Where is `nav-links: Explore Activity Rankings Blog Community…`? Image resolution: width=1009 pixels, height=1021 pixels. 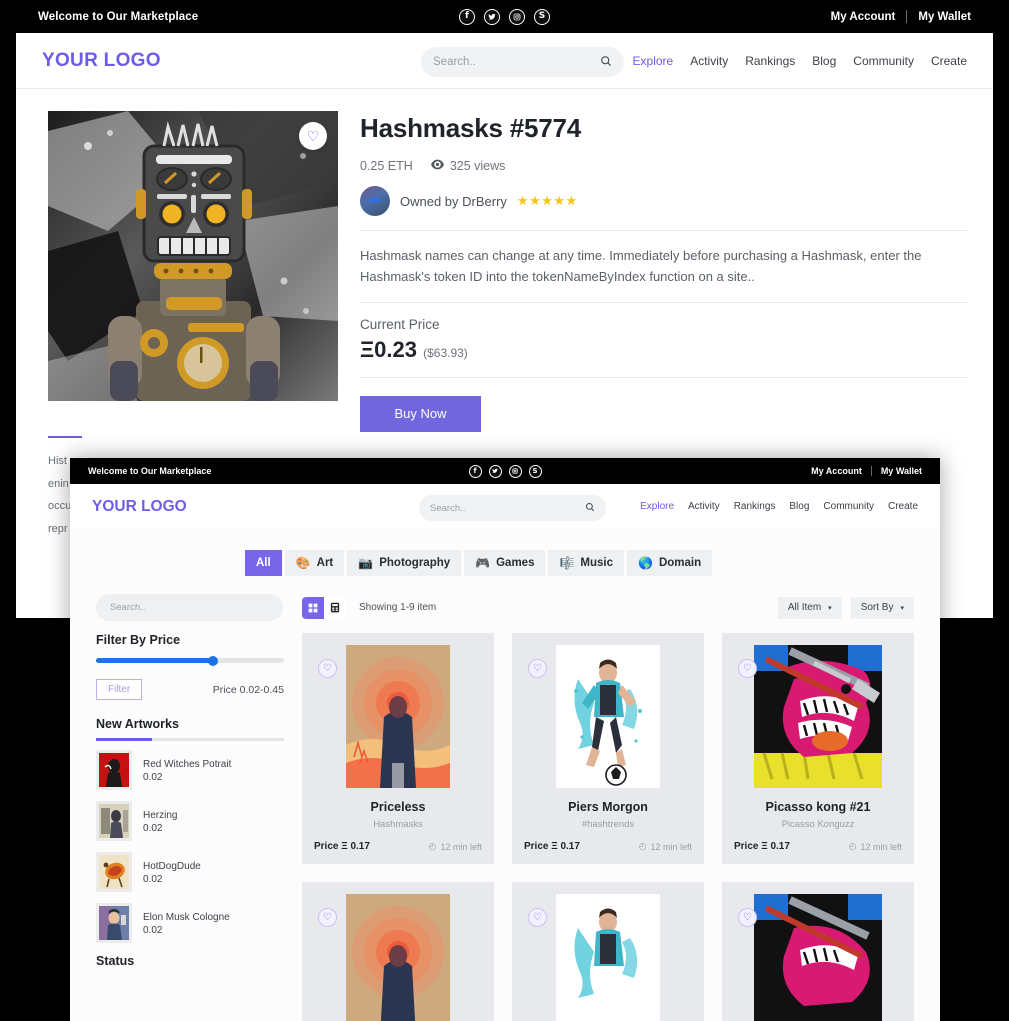
nav-links: Explore Activity Rankings Blog Community… is located at coordinates (800, 61).